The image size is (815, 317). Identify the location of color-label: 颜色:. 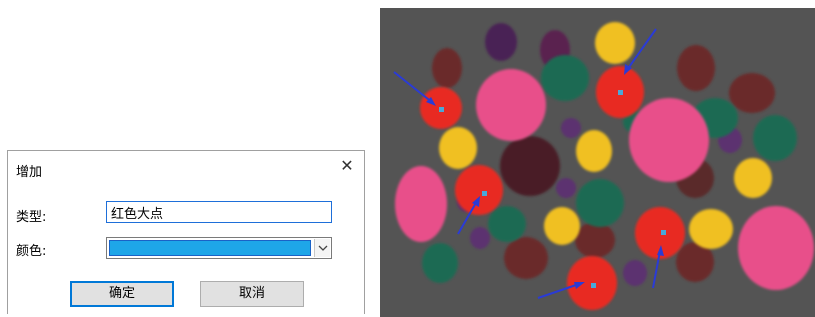
(31, 251).